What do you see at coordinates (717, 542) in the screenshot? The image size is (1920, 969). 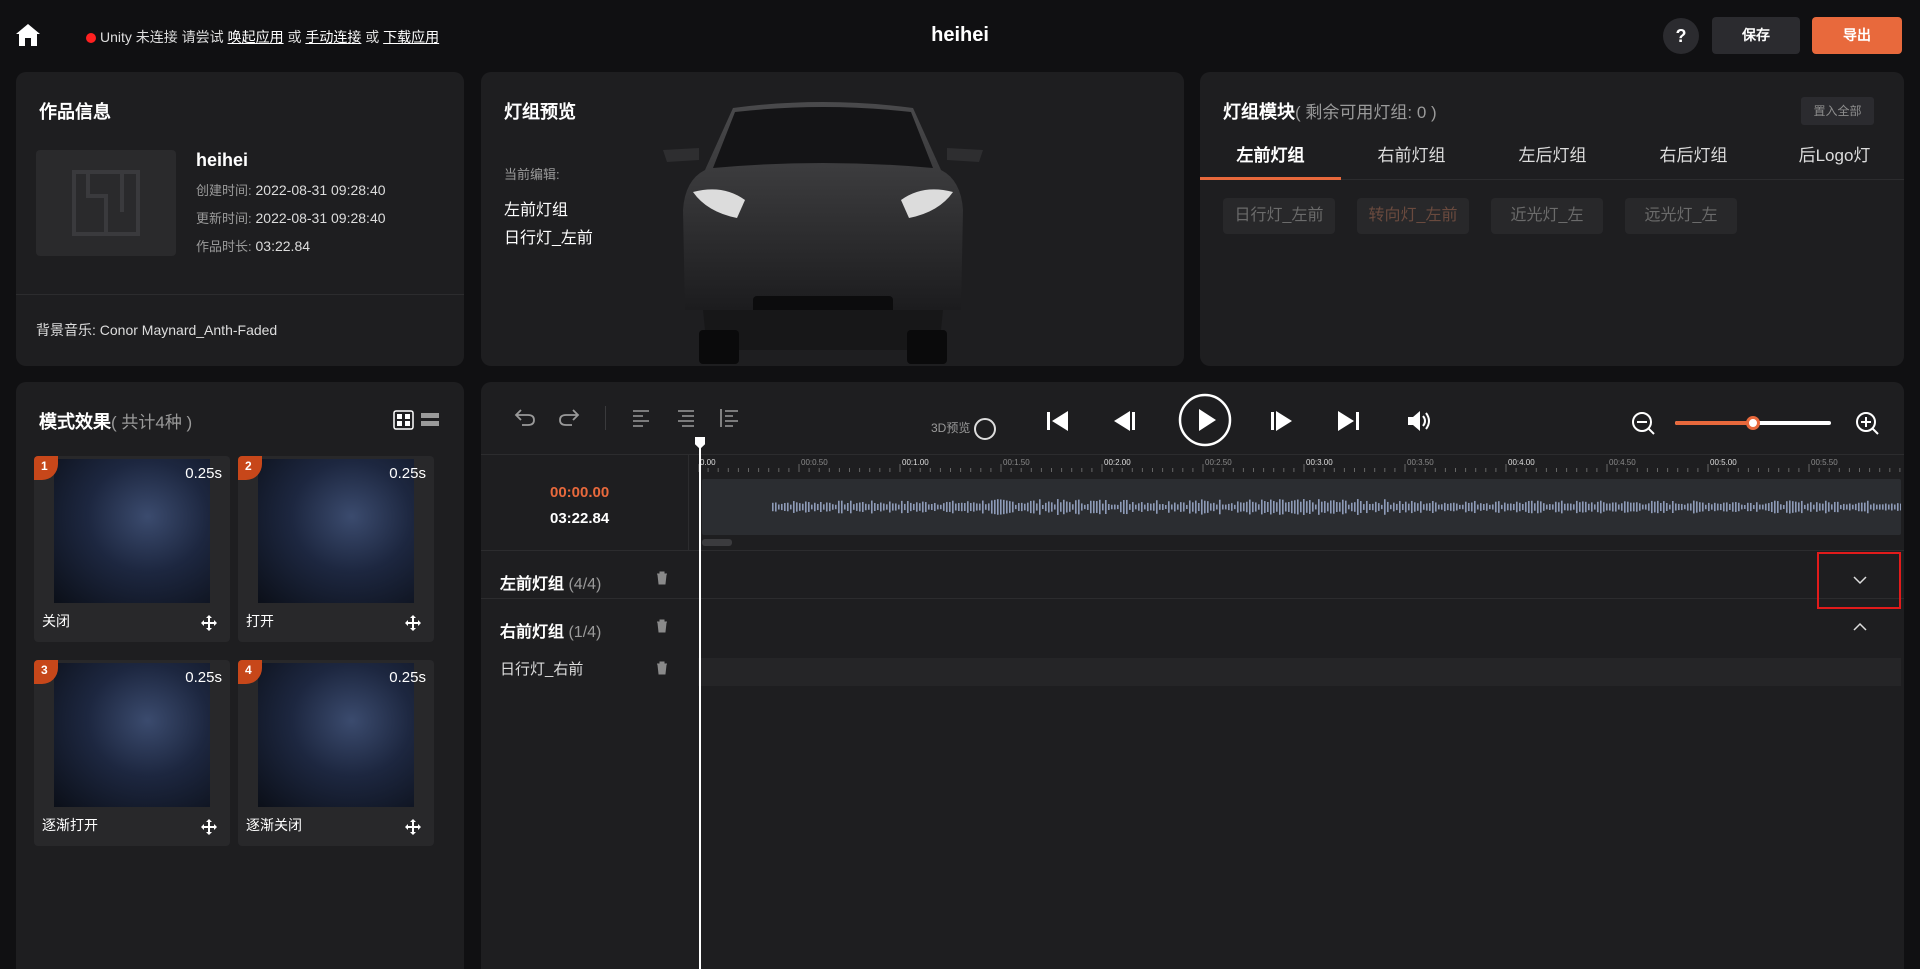 I see `waveform-scrollbar` at bounding box center [717, 542].